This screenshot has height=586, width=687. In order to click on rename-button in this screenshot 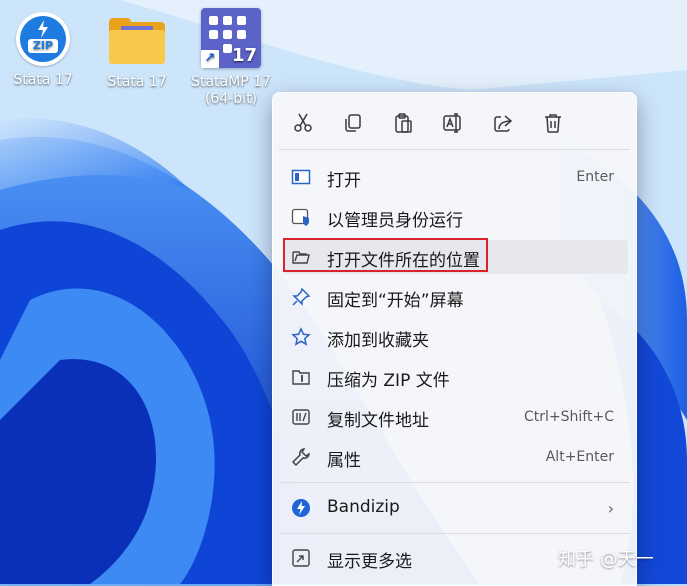, I will do `click(453, 123)`.